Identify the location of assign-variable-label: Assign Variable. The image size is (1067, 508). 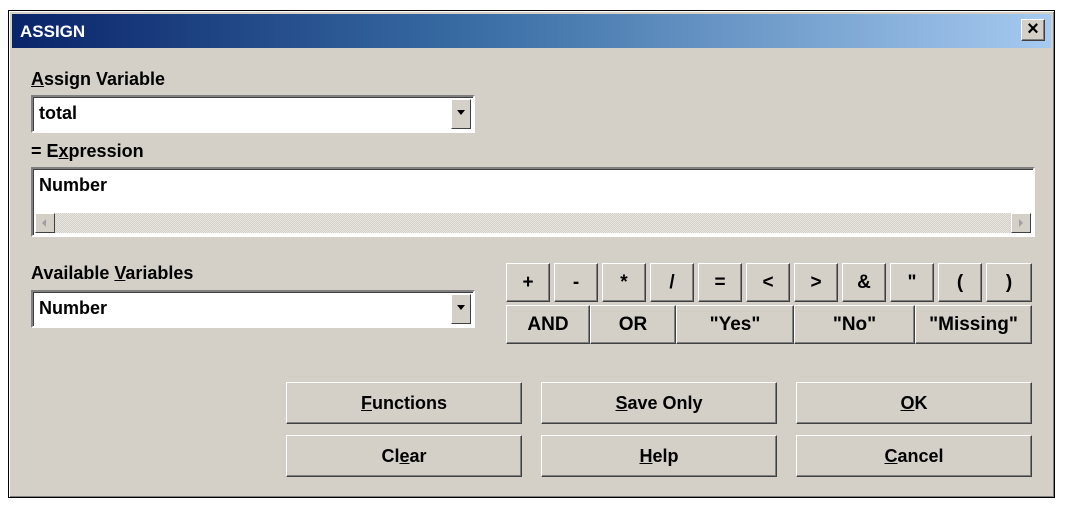
(98, 79).